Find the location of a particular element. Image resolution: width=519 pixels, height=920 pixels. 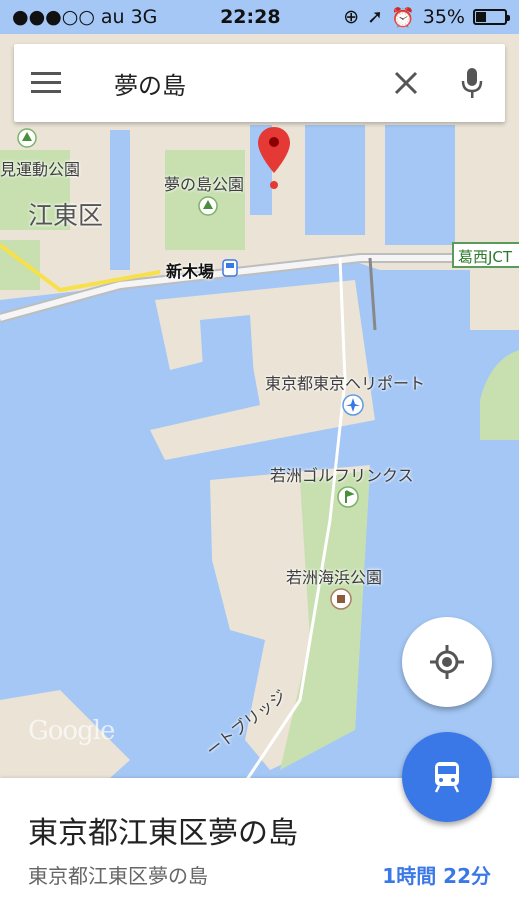

menu-button is located at coordinates (46, 83).